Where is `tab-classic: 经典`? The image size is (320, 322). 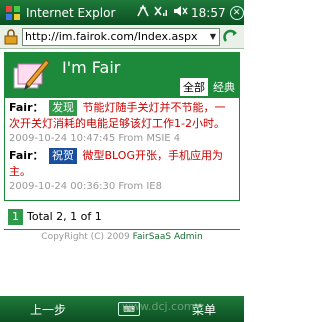 tab-classic: 经典 is located at coordinates (224, 87).